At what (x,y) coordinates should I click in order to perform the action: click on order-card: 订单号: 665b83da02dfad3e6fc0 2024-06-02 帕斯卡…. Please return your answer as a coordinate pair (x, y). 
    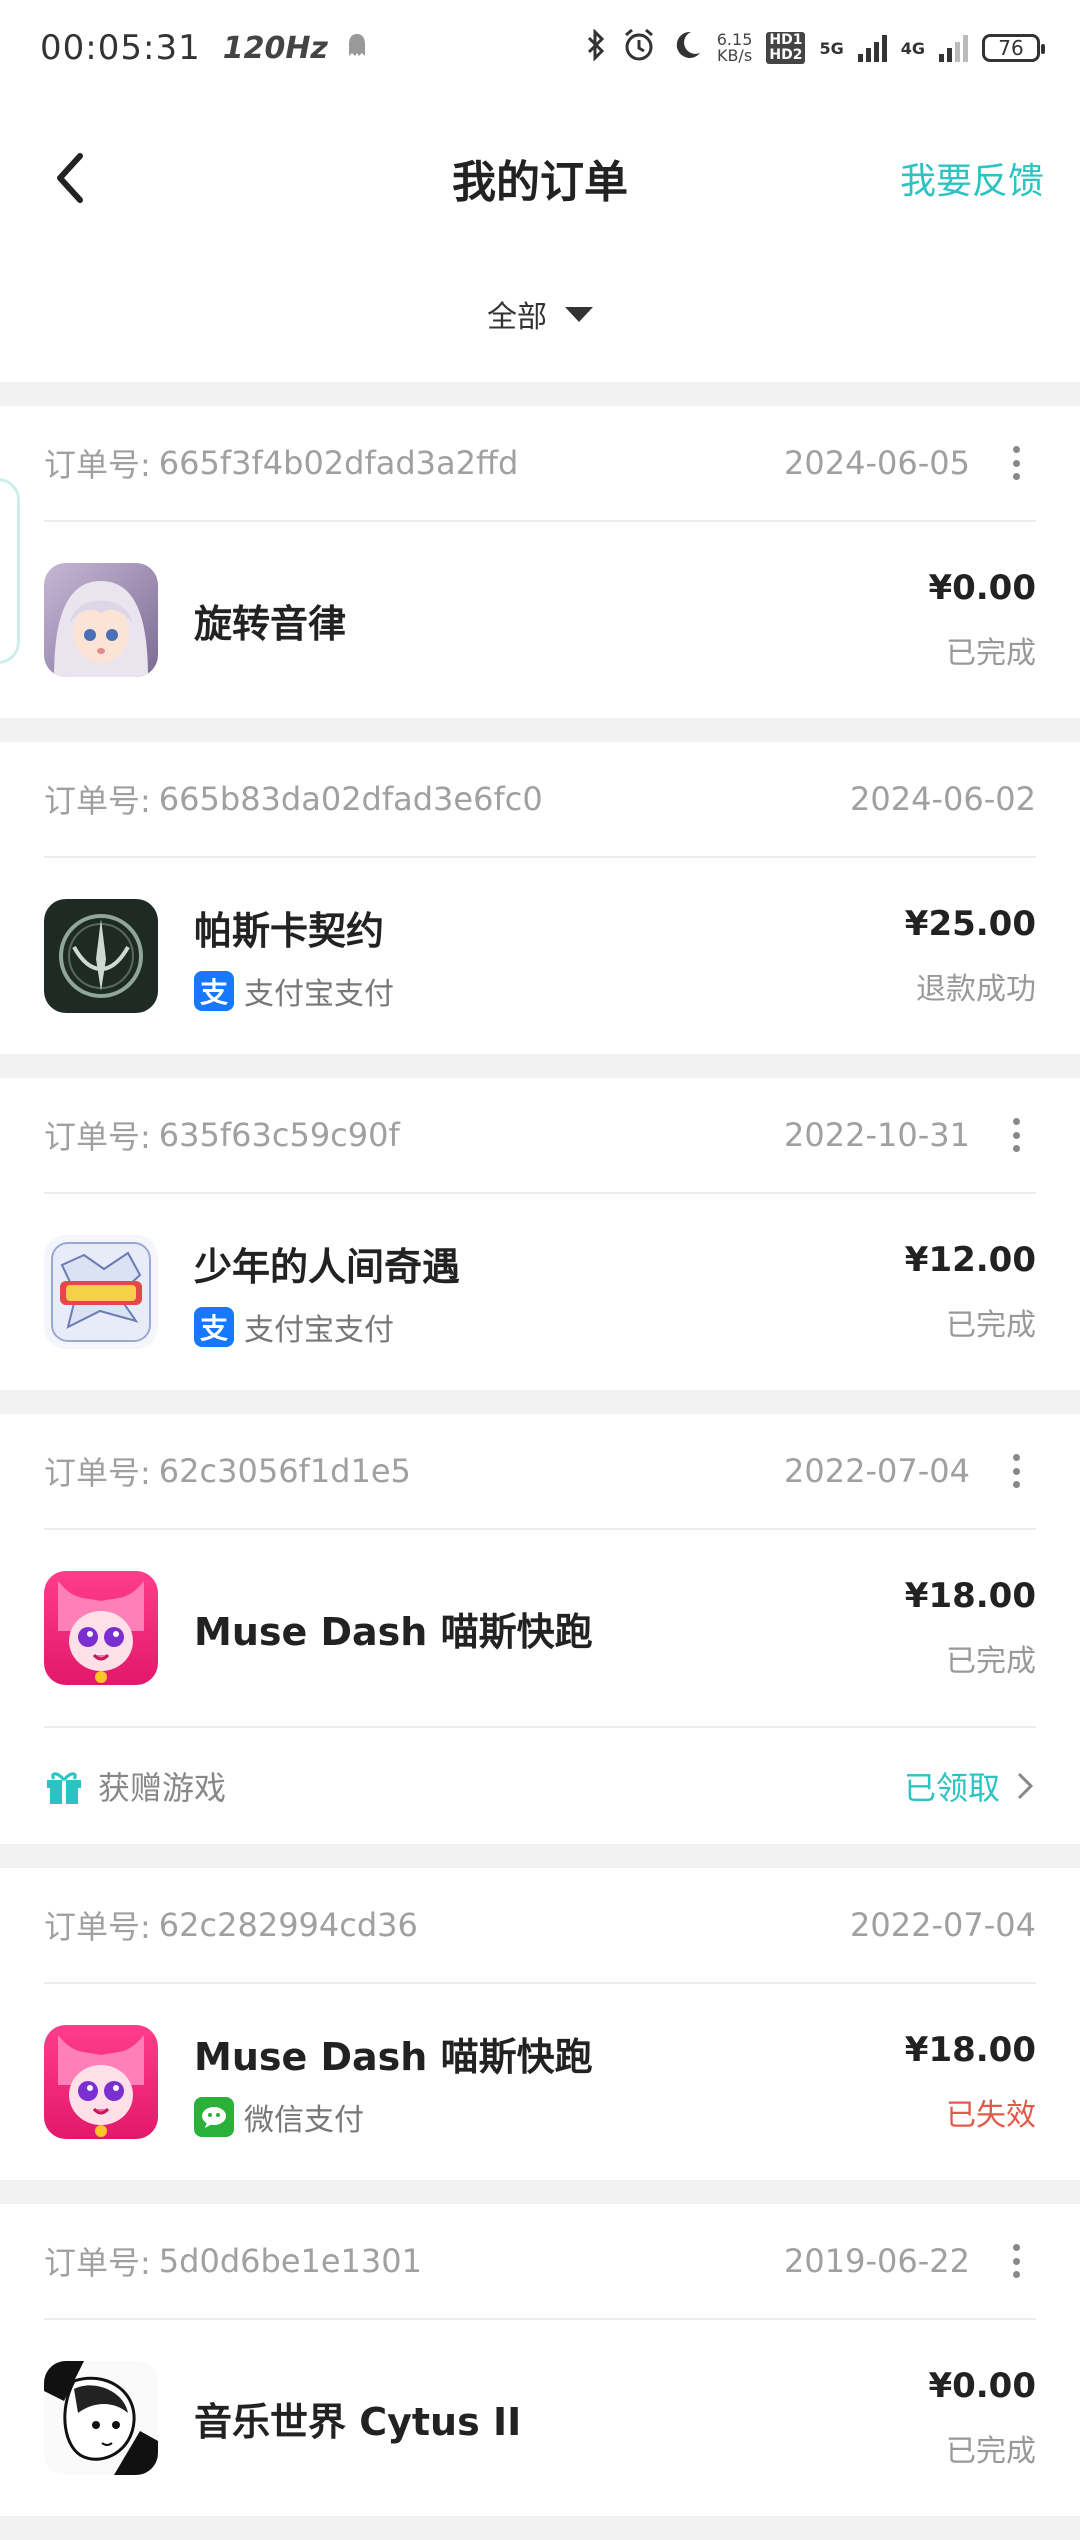
    Looking at the image, I should click on (540, 898).